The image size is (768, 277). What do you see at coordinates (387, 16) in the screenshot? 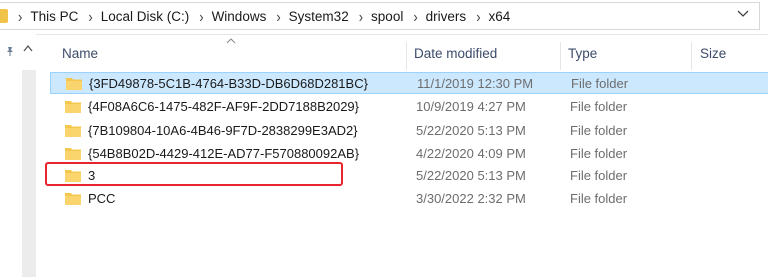
I see `breadcrumb-spool: spool` at bounding box center [387, 16].